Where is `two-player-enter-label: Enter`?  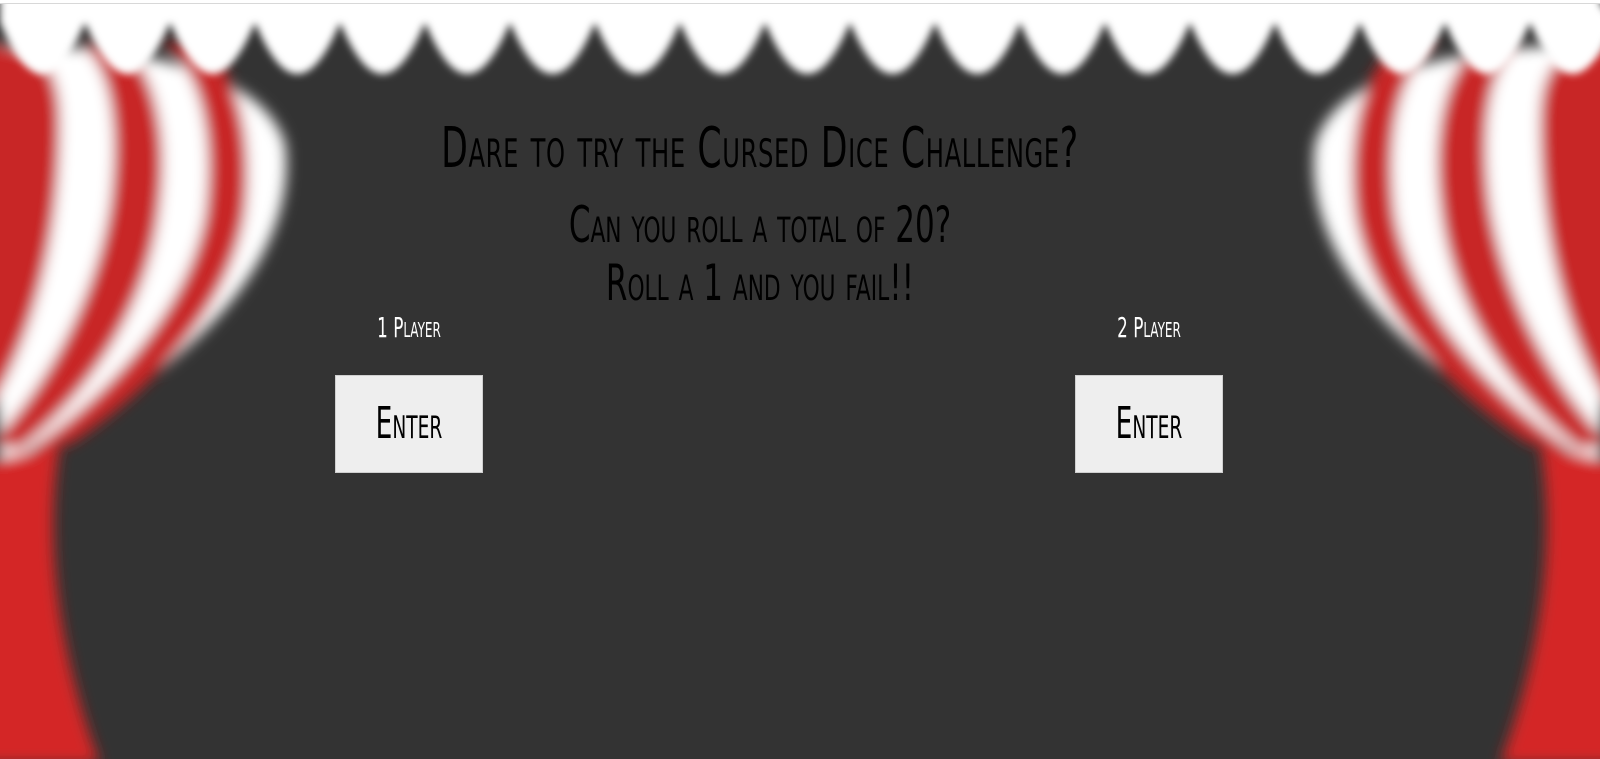 two-player-enter-label: Enter is located at coordinates (1149, 423).